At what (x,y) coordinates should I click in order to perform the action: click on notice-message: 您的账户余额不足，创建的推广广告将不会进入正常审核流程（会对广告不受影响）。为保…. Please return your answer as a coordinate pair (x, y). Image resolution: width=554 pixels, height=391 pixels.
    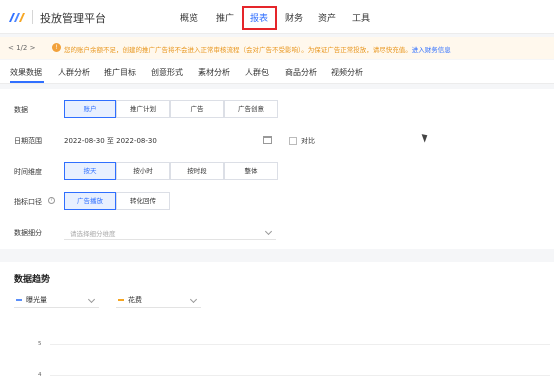
    Looking at the image, I should click on (257, 49).